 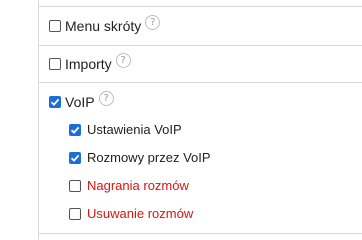 What do you see at coordinates (55, 102) in the screenshot?
I see `checkbox-voip` at bounding box center [55, 102].